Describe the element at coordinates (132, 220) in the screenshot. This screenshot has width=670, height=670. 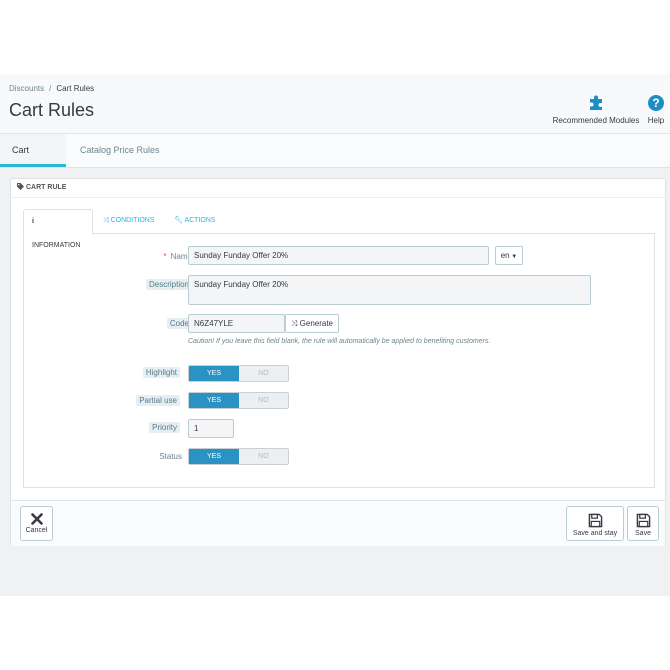
I see `tab-conditions-label: CONDITIONS` at that location.